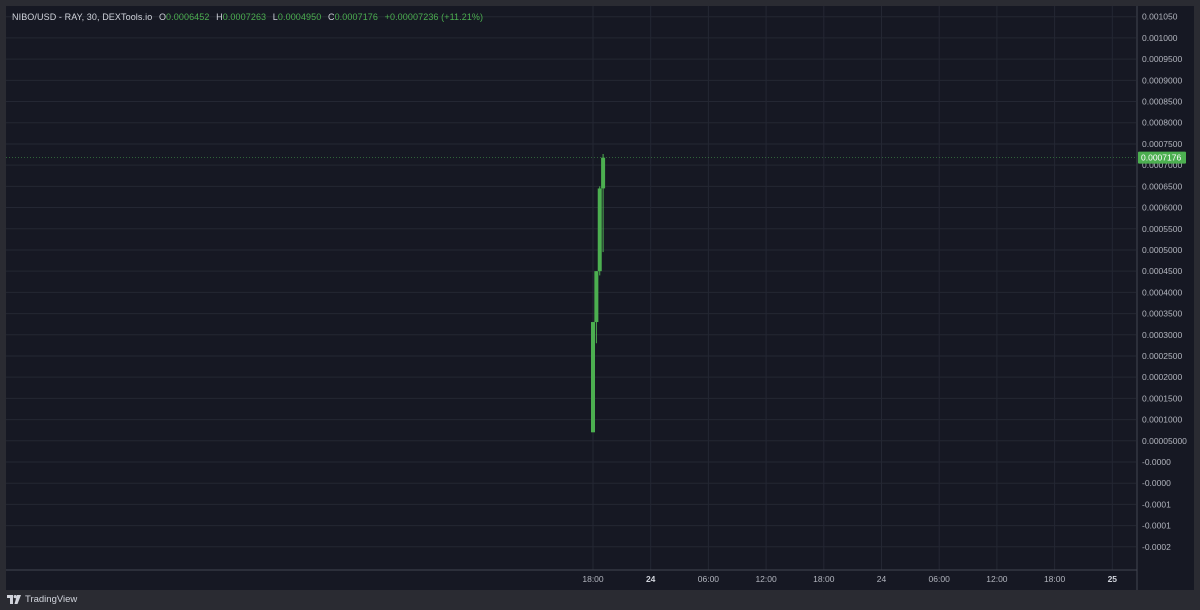 Image resolution: width=1200 pixels, height=610 pixels. I want to click on close-value: 0.0007176, so click(356, 17).